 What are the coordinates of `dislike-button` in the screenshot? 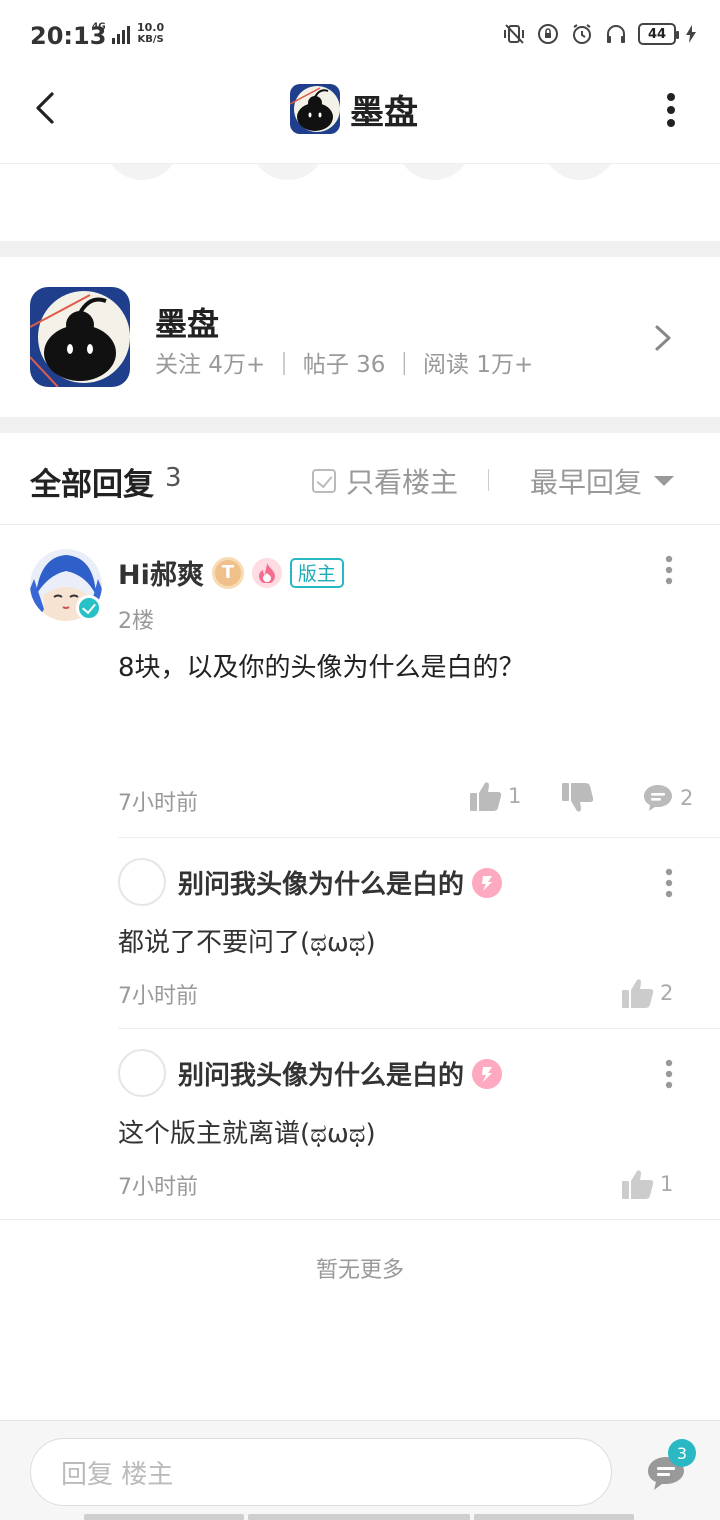 It's located at (578, 798).